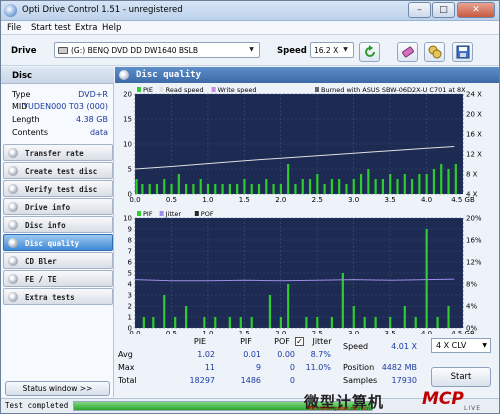 Image resolution: width=500 pixels, height=414 pixels. I want to click on y2-tick-label: 0%, so click(471, 329).